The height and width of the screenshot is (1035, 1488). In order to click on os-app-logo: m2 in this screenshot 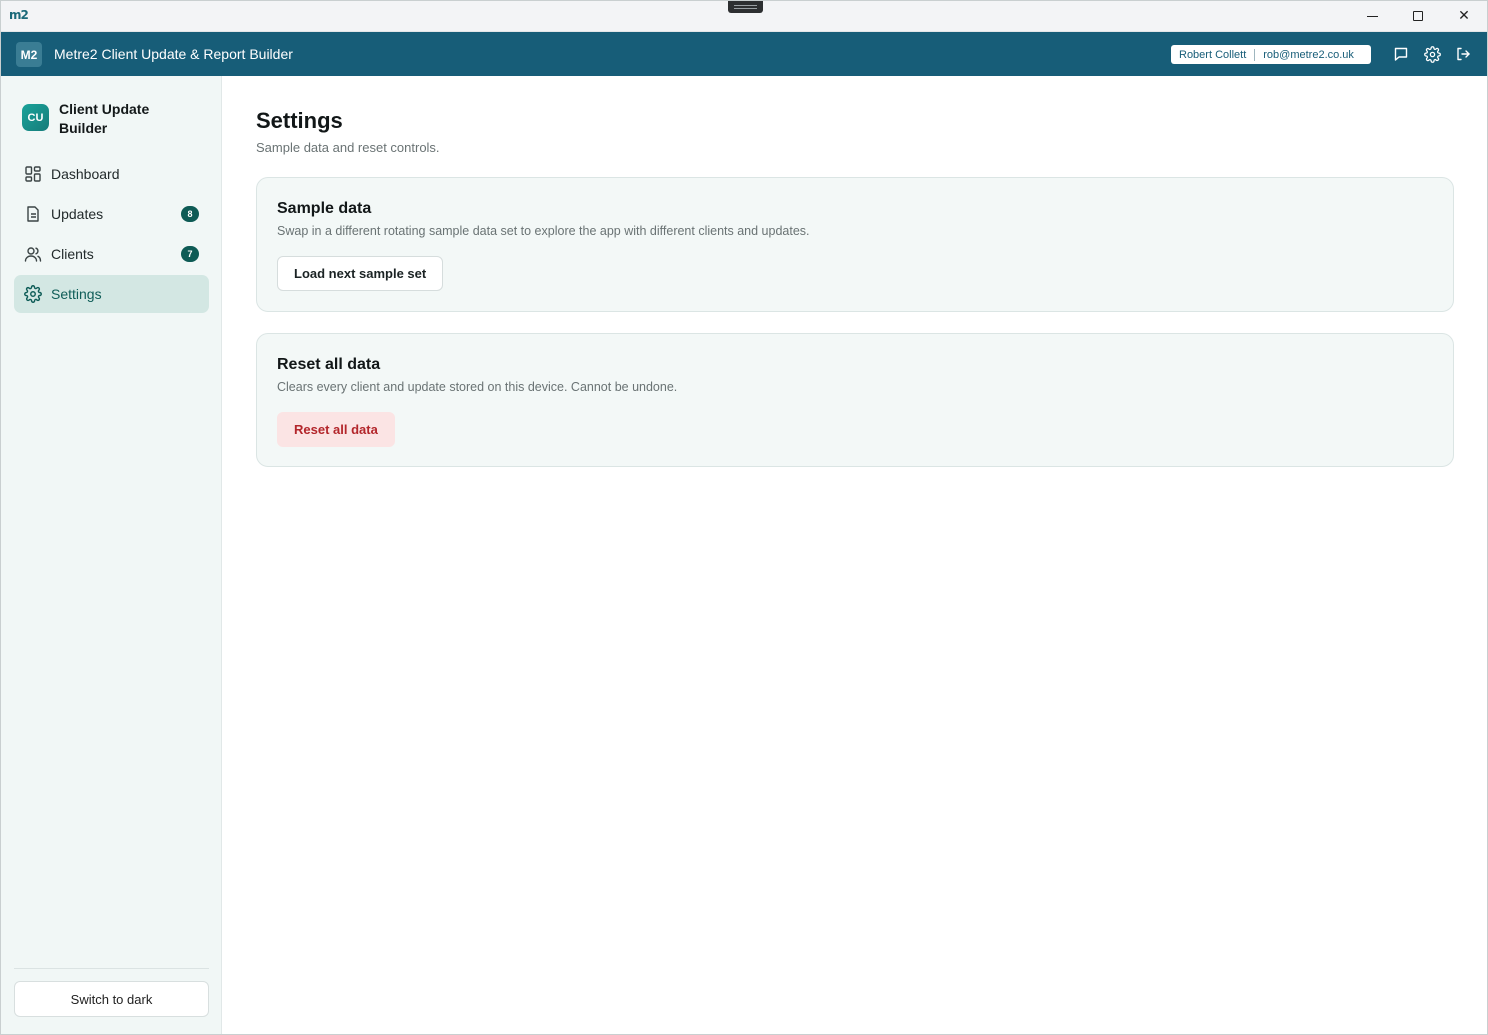, I will do `click(19, 15)`.